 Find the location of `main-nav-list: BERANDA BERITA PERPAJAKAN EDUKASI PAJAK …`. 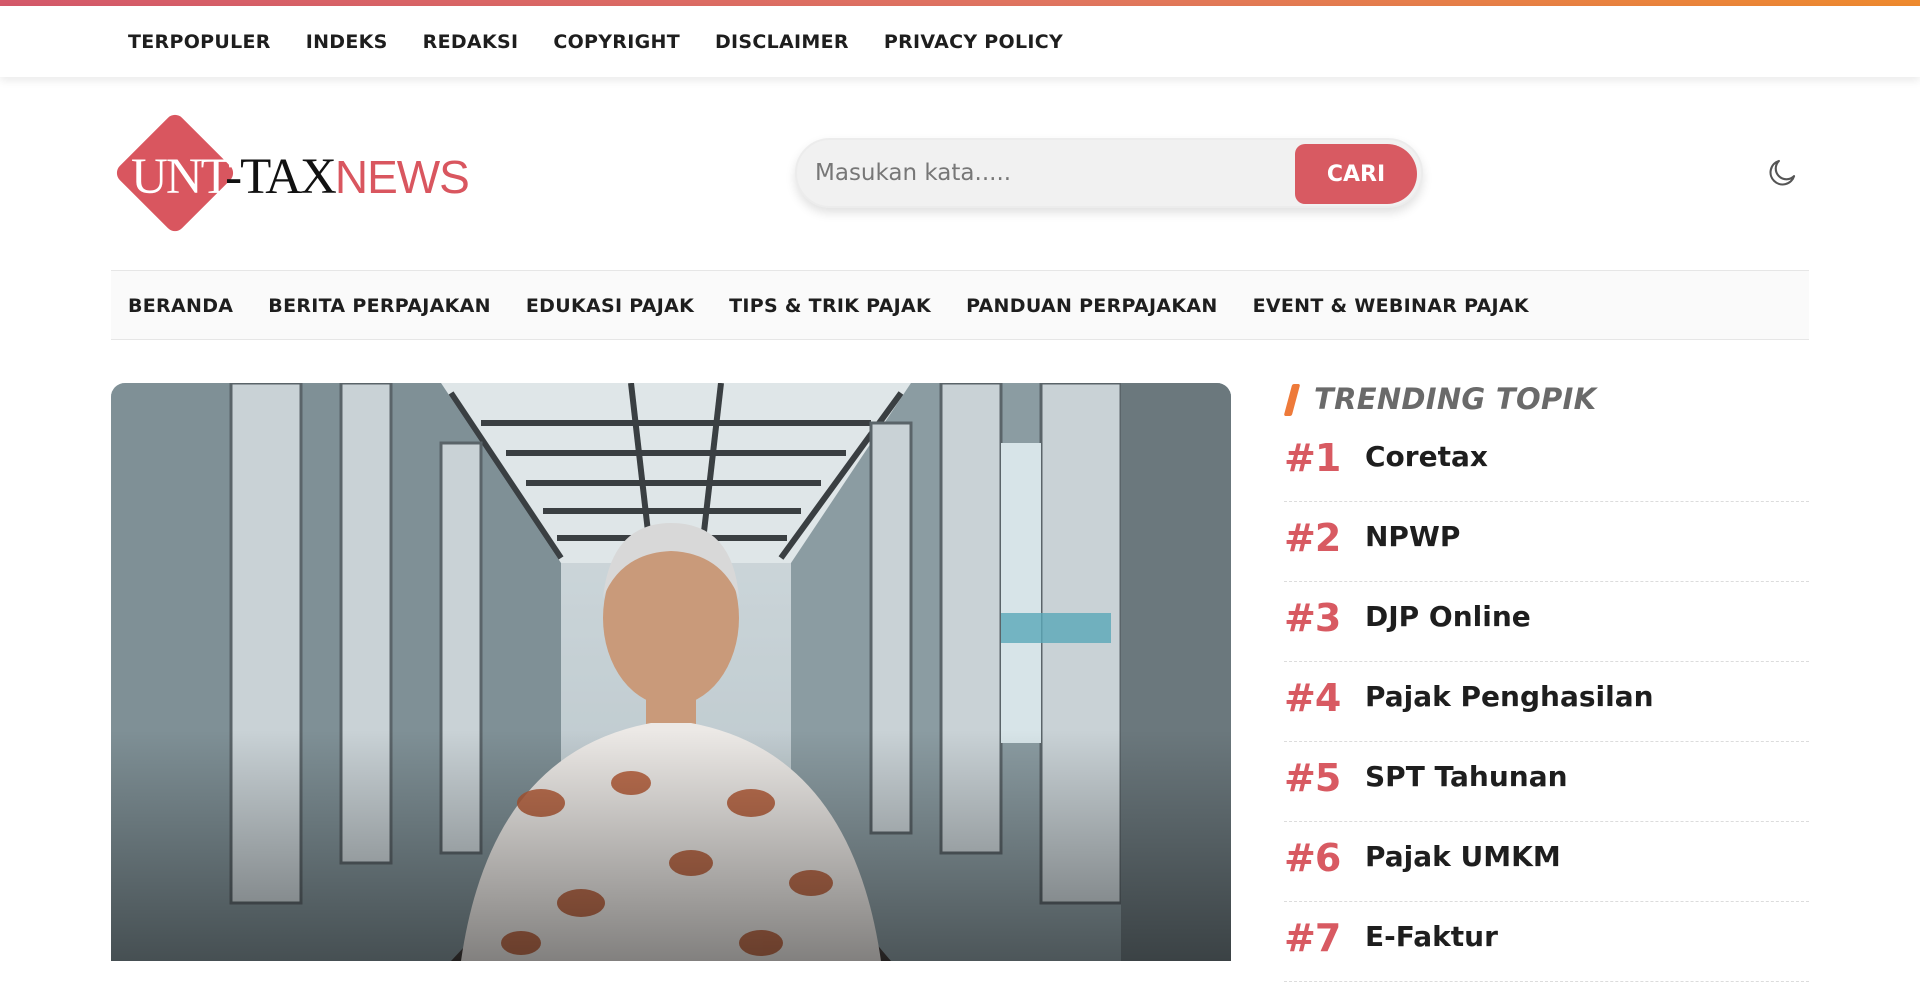

main-nav-list: BERANDA BERITA PERPAJAKAN EDUKASI PAJAK … is located at coordinates (846, 306).